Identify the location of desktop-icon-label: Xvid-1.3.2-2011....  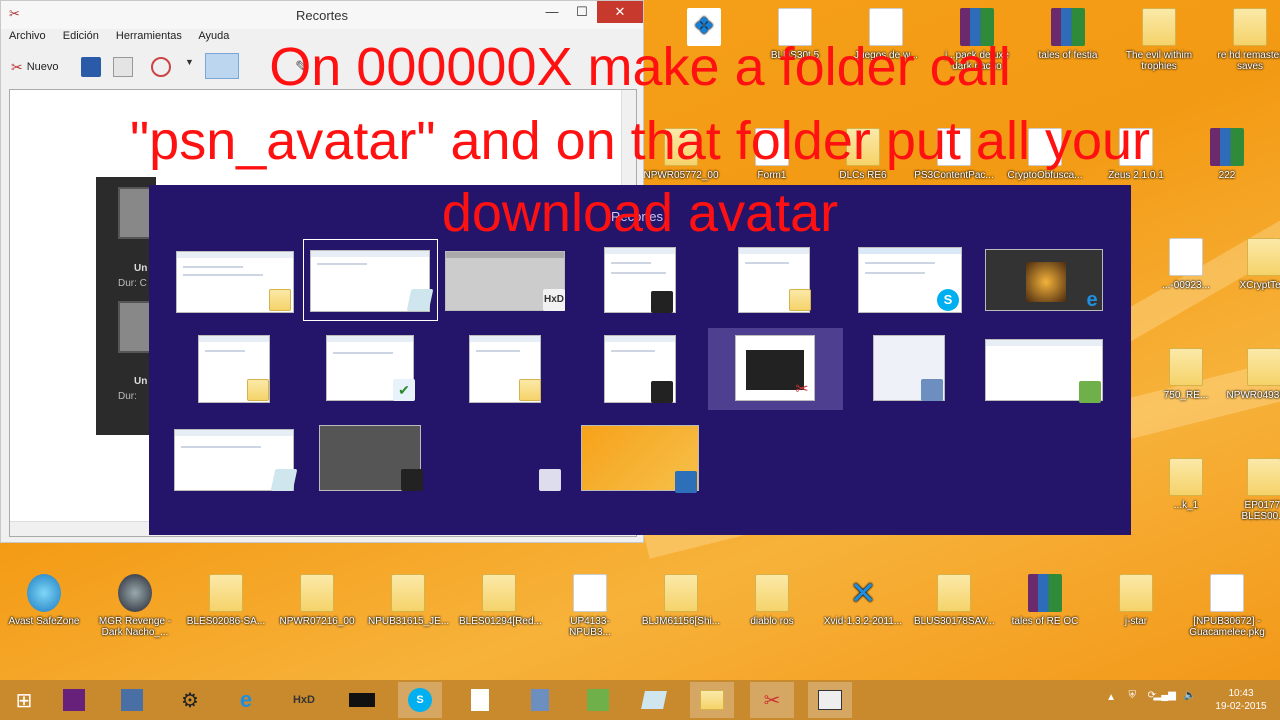
(863, 621).